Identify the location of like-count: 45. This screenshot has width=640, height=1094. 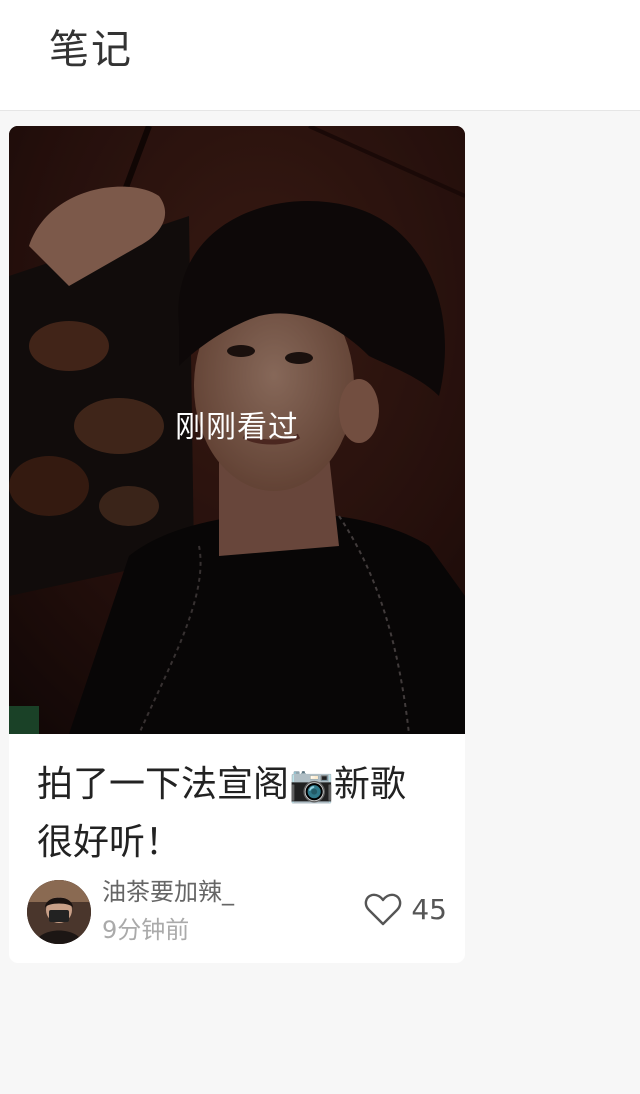
(429, 909).